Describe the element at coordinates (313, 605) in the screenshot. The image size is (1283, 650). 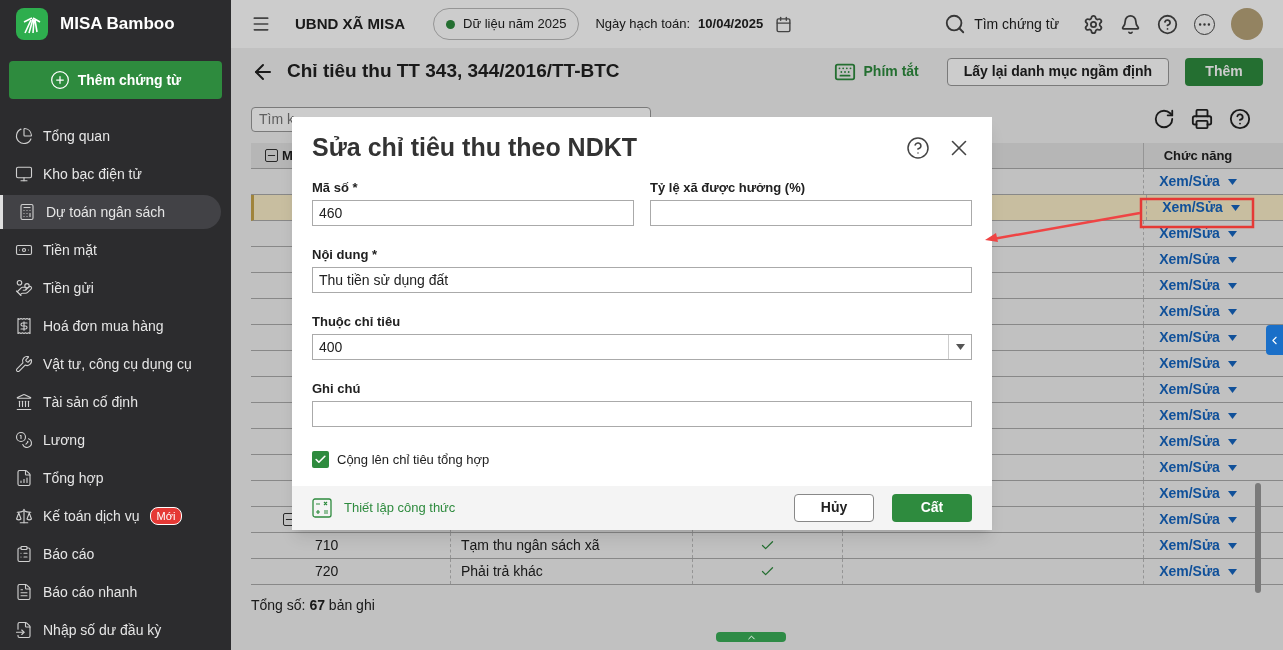
I see `record-count: Tổng số: 67 bản ghi` at that location.